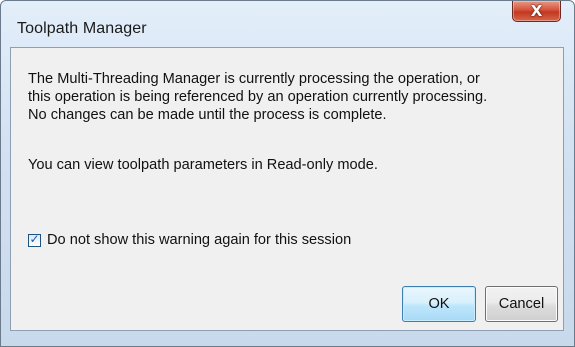 The width and height of the screenshot is (575, 347). Describe the element at coordinates (82, 28) in the screenshot. I see `window-title: Toolpath Manager` at that location.